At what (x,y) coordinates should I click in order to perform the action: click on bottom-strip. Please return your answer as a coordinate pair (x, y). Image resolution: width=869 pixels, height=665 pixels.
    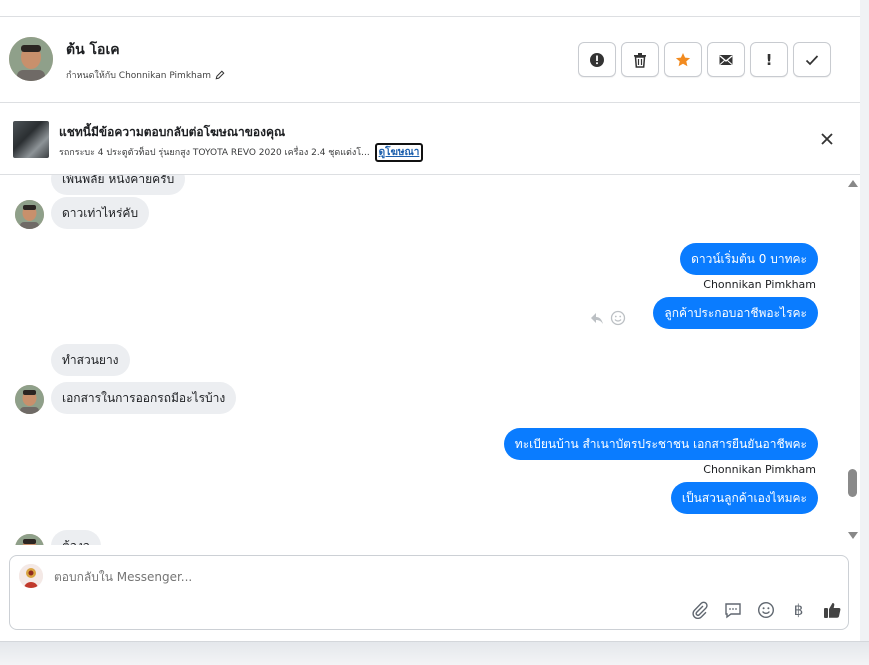
    Looking at the image, I should click on (434, 653).